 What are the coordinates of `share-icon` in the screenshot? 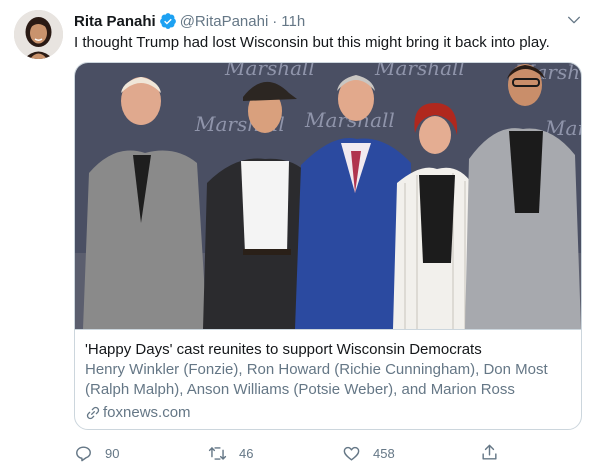 It's located at (489, 452).